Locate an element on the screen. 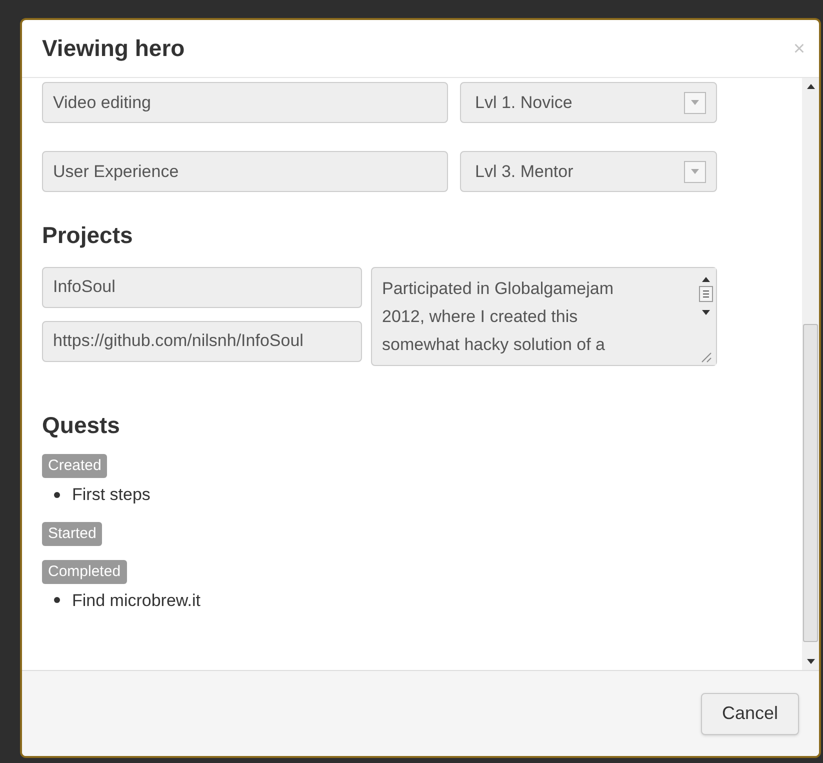 The height and width of the screenshot is (763, 823). modal-title: Viewing hero is located at coordinates (113, 49).